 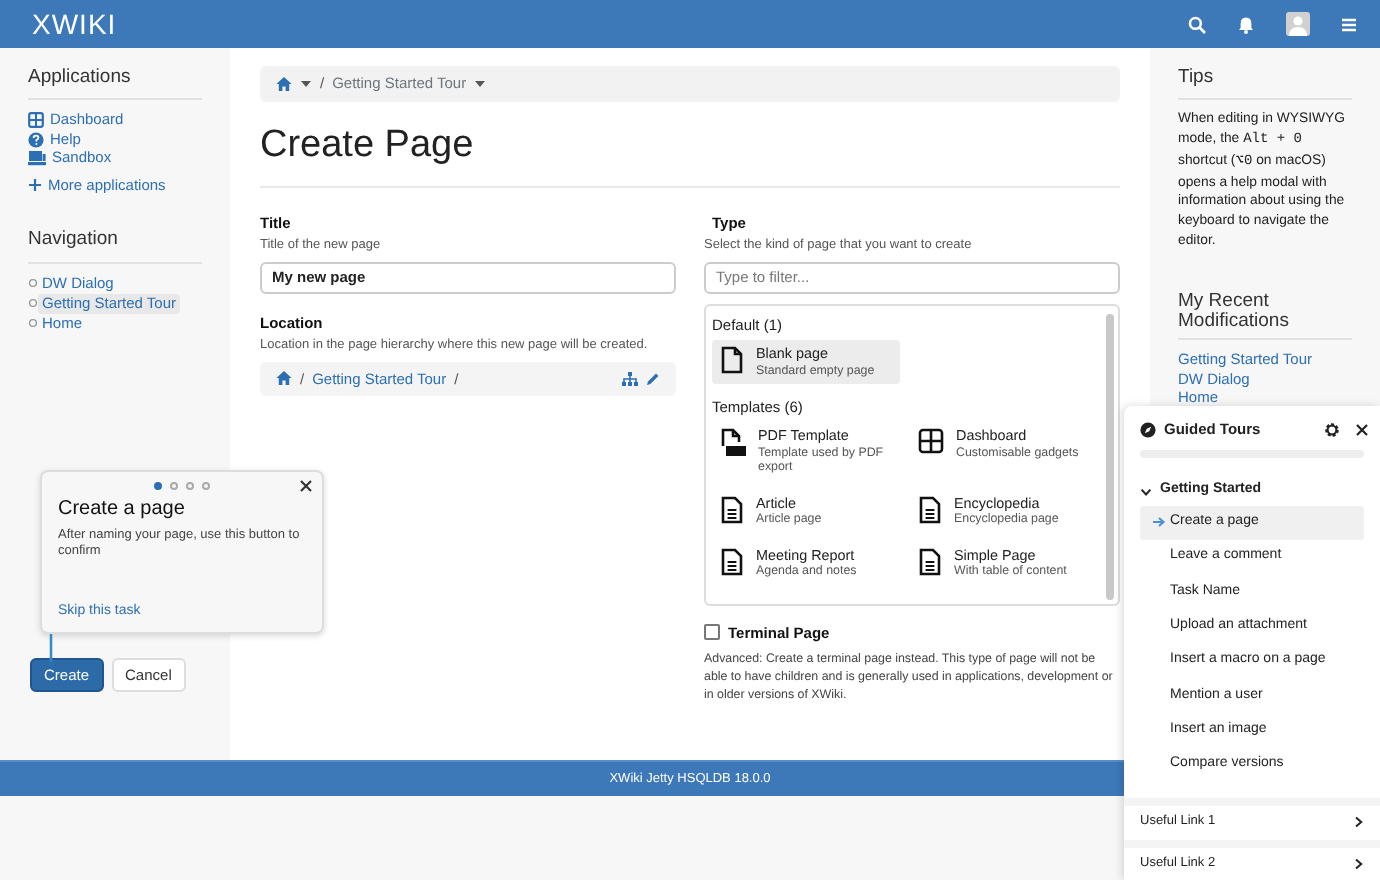 What do you see at coordinates (37, 158) in the screenshot?
I see `sandbox-icon` at bounding box center [37, 158].